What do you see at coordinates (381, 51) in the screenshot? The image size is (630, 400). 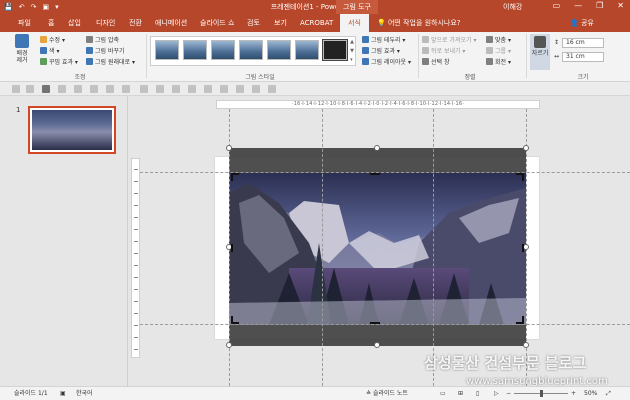 I see `picture-effects-button: 그림 효과 ▾` at bounding box center [381, 51].